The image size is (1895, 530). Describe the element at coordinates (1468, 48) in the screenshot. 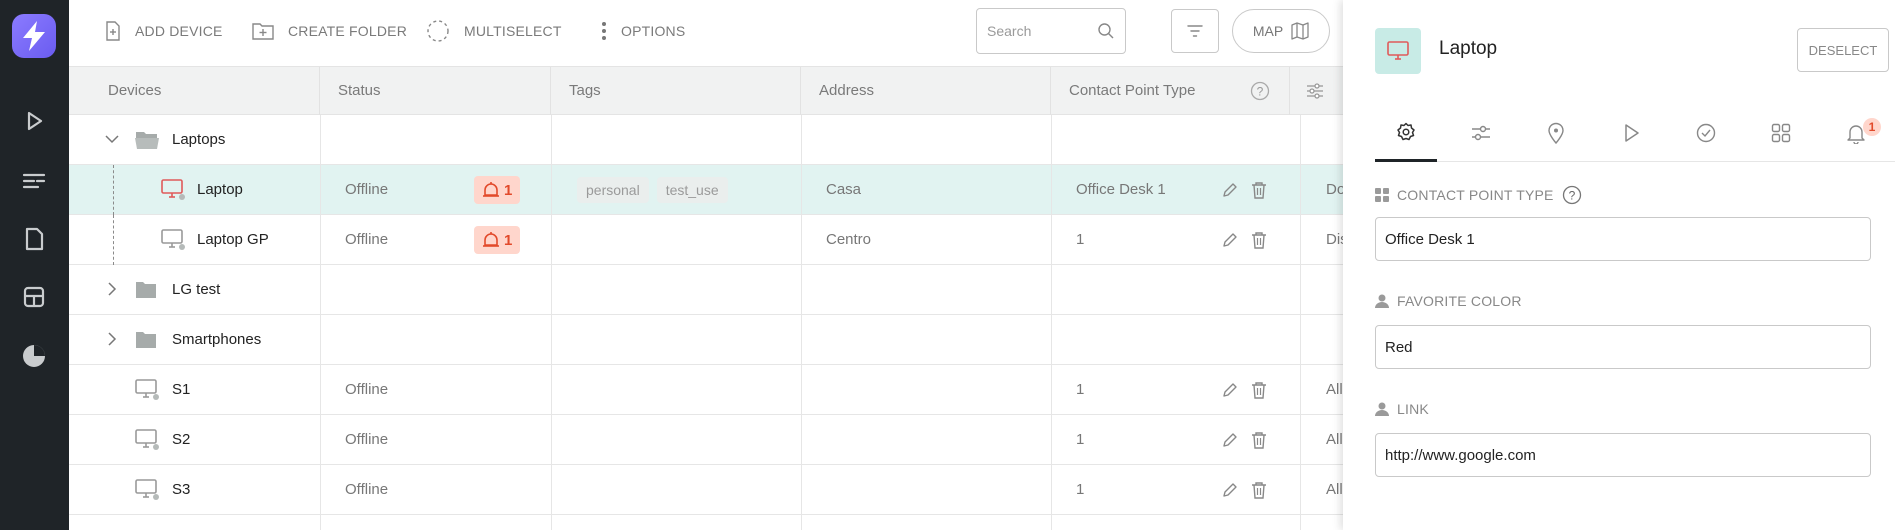

I see `panel-title: Laptop` at that location.